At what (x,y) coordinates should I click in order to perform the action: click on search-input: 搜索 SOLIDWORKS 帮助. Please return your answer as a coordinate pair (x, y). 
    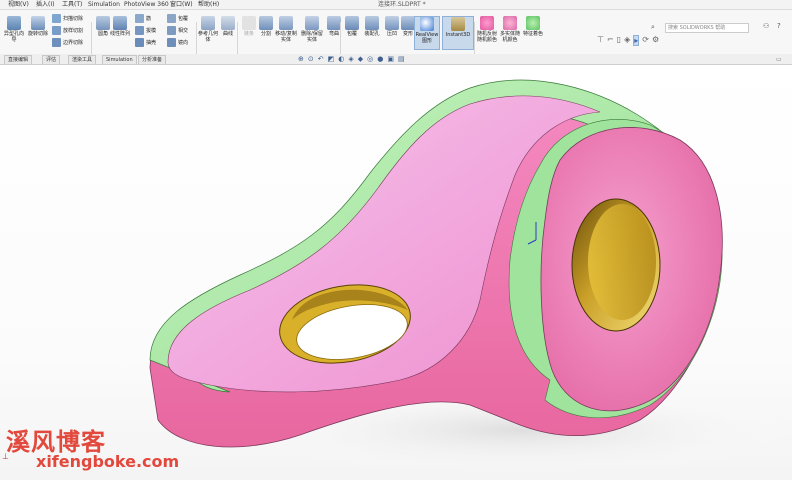
    Looking at the image, I should click on (707, 28).